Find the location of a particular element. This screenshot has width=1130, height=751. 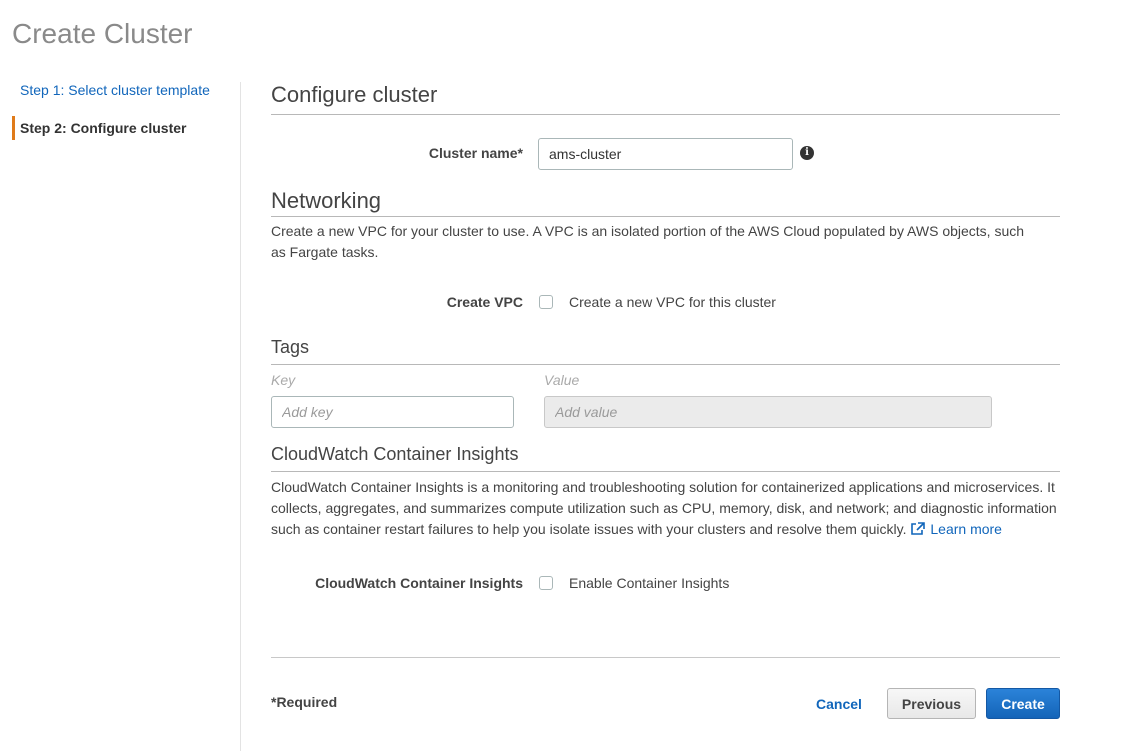

cluster-name-label: Cluster name* is located at coordinates (475, 153).